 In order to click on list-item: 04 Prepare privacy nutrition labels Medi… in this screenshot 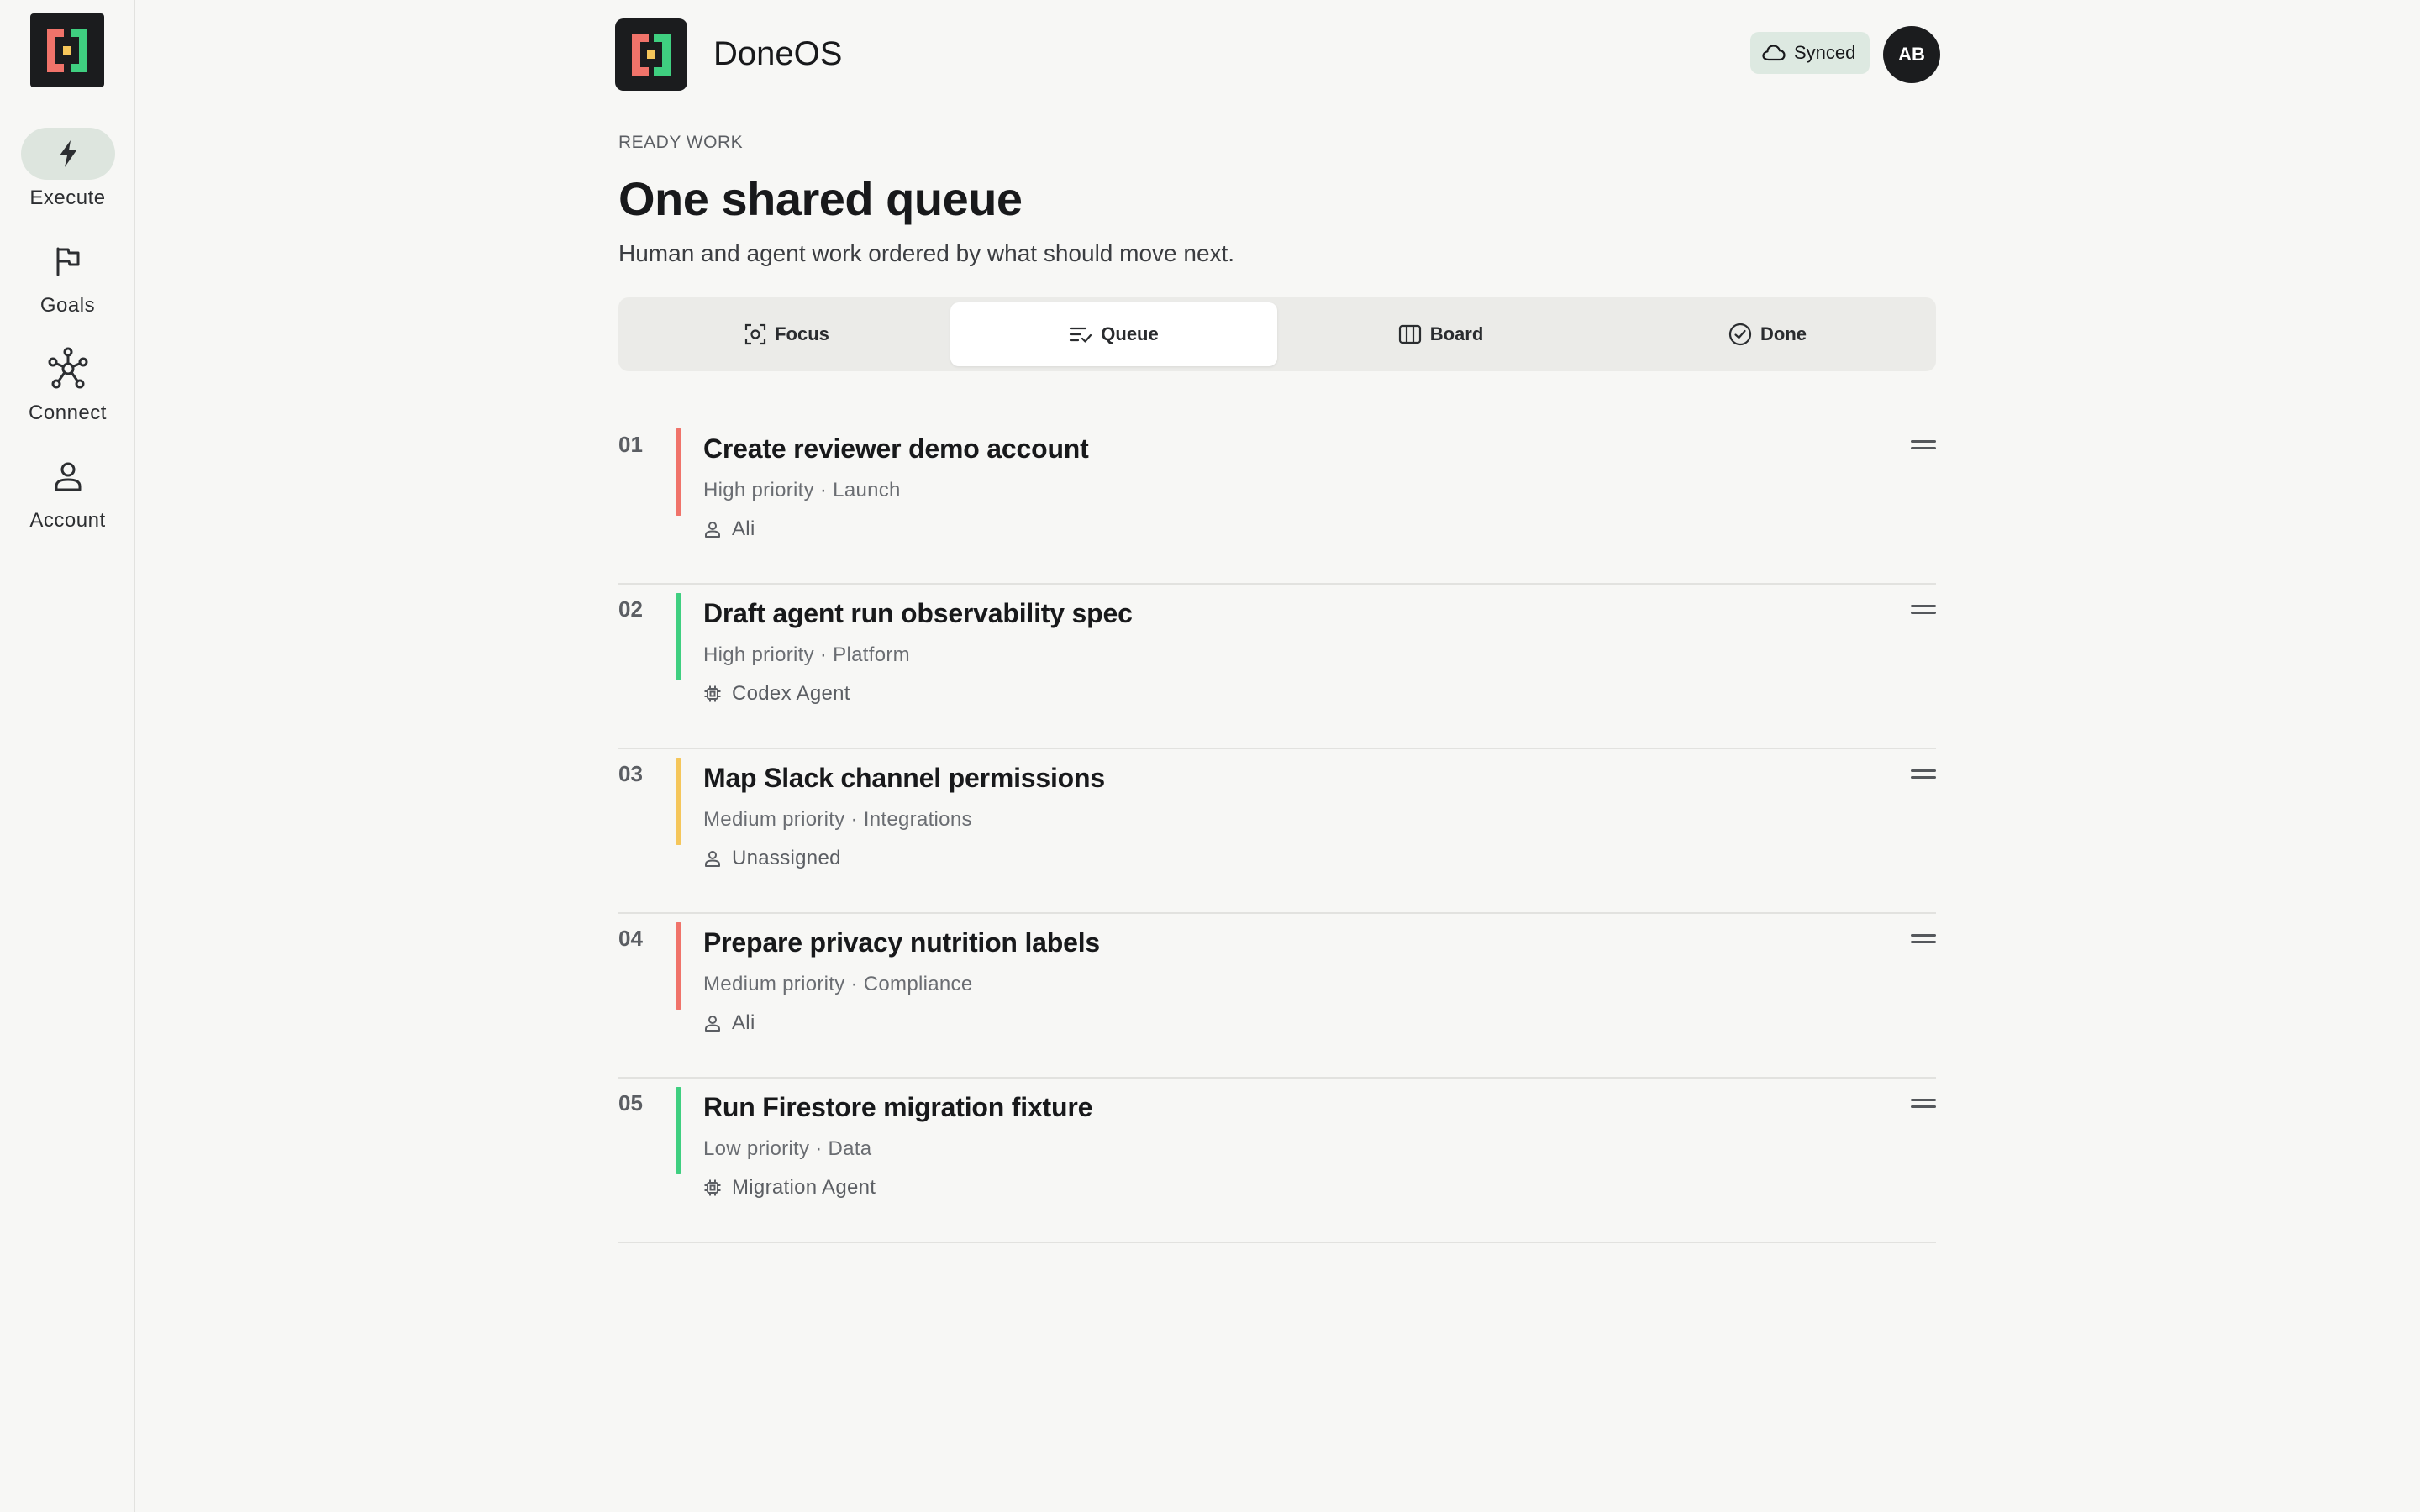, I will do `click(1277, 996)`.